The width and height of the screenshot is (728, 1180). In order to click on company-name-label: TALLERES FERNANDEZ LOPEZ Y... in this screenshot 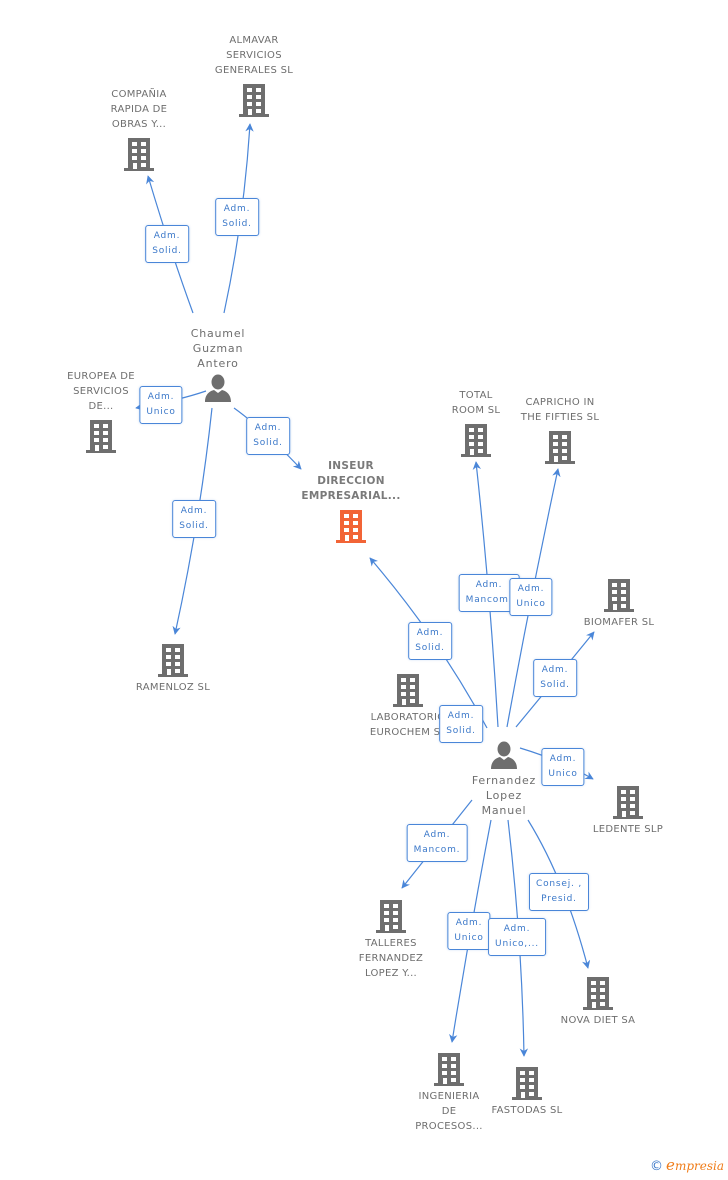, I will do `click(391, 958)`.